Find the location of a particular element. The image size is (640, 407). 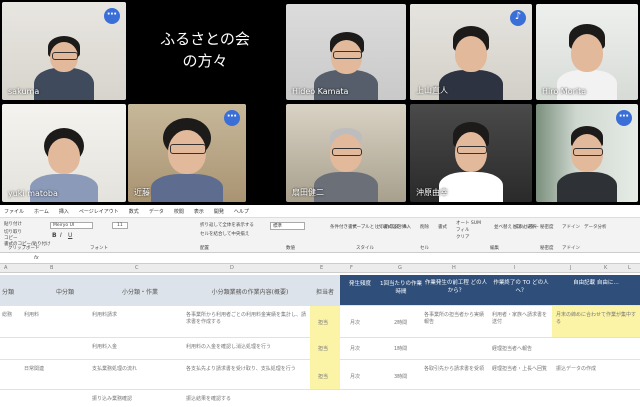

video-tile-hideo-kamata: Hideo Kamata is located at coordinates (346, 52).